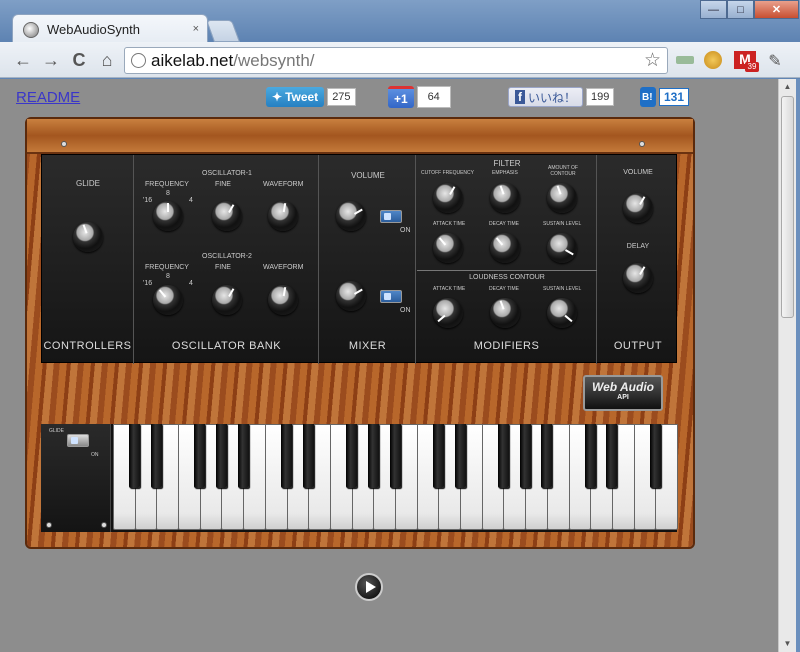 The width and height of the screenshot is (800, 652). What do you see at coordinates (449, 224) in the screenshot?
I see `filter-attack-label: ATTACK TIME` at bounding box center [449, 224].